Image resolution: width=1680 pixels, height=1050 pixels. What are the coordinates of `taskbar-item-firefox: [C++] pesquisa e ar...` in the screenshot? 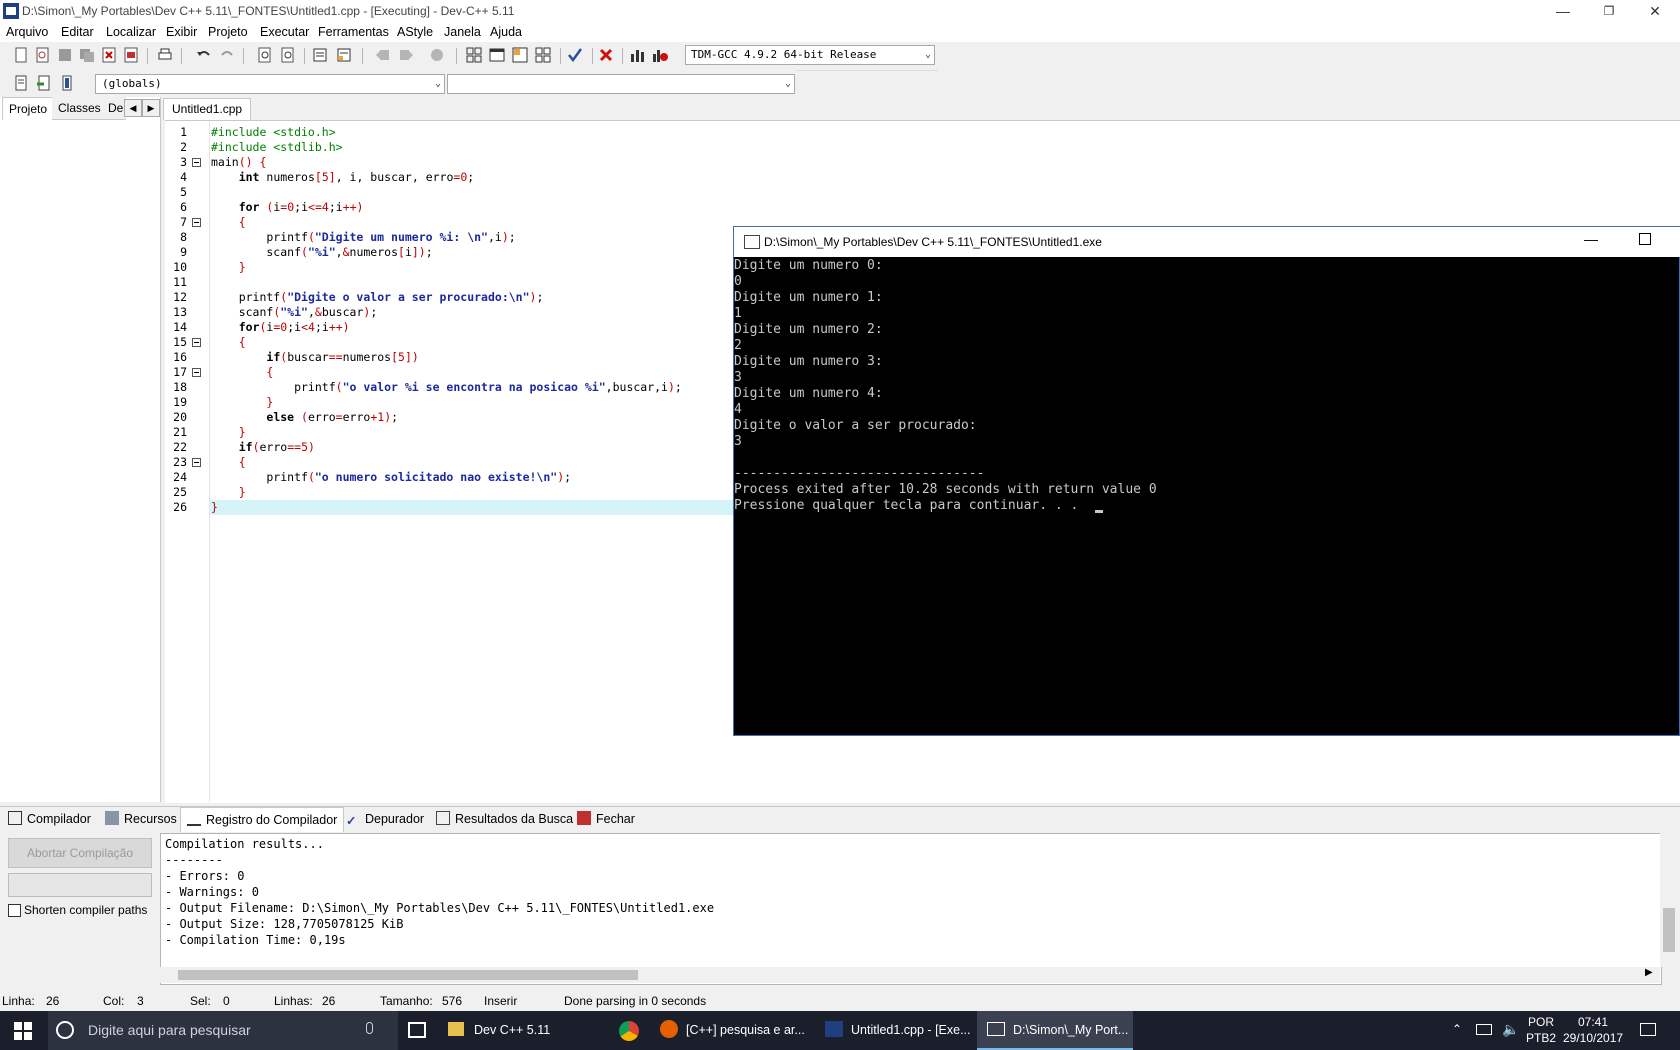 It's located at (740, 1030).